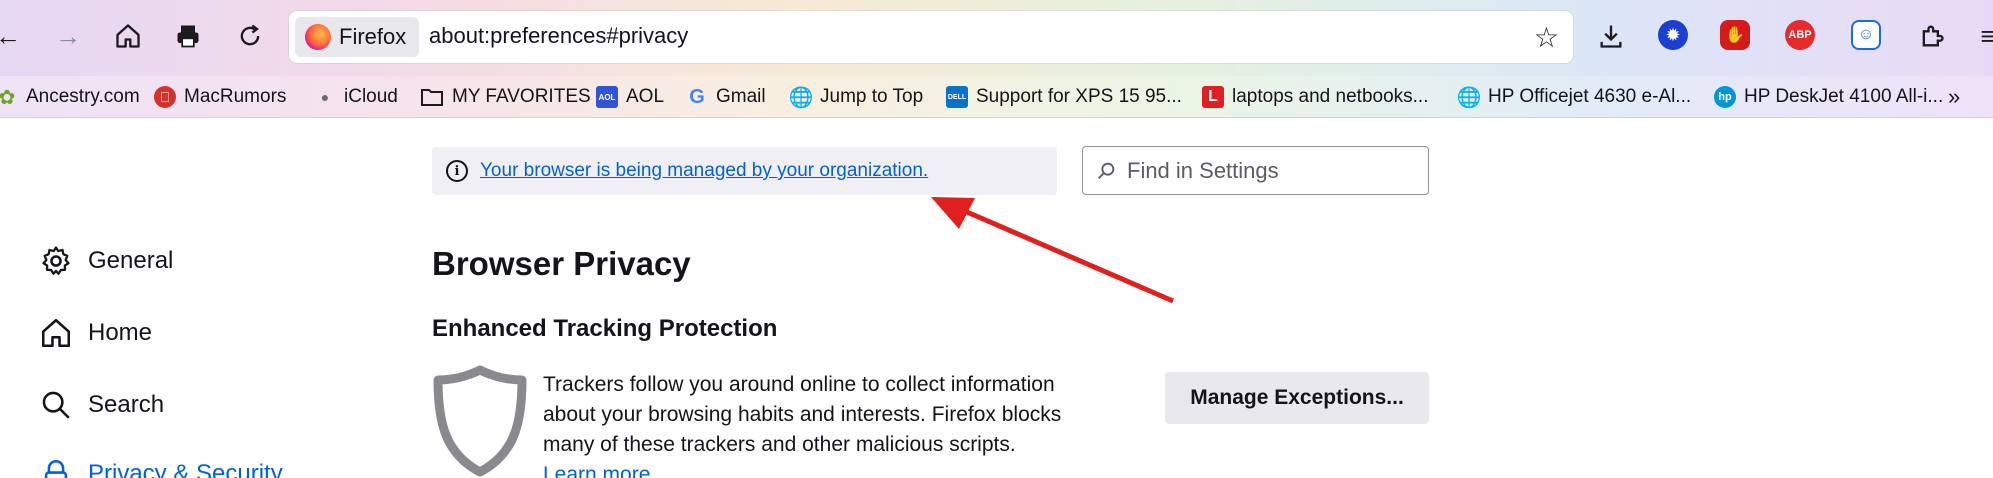 This screenshot has width=1993, height=478. Describe the element at coordinates (1213, 97) in the screenshot. I see `l-icon: L` at that location.